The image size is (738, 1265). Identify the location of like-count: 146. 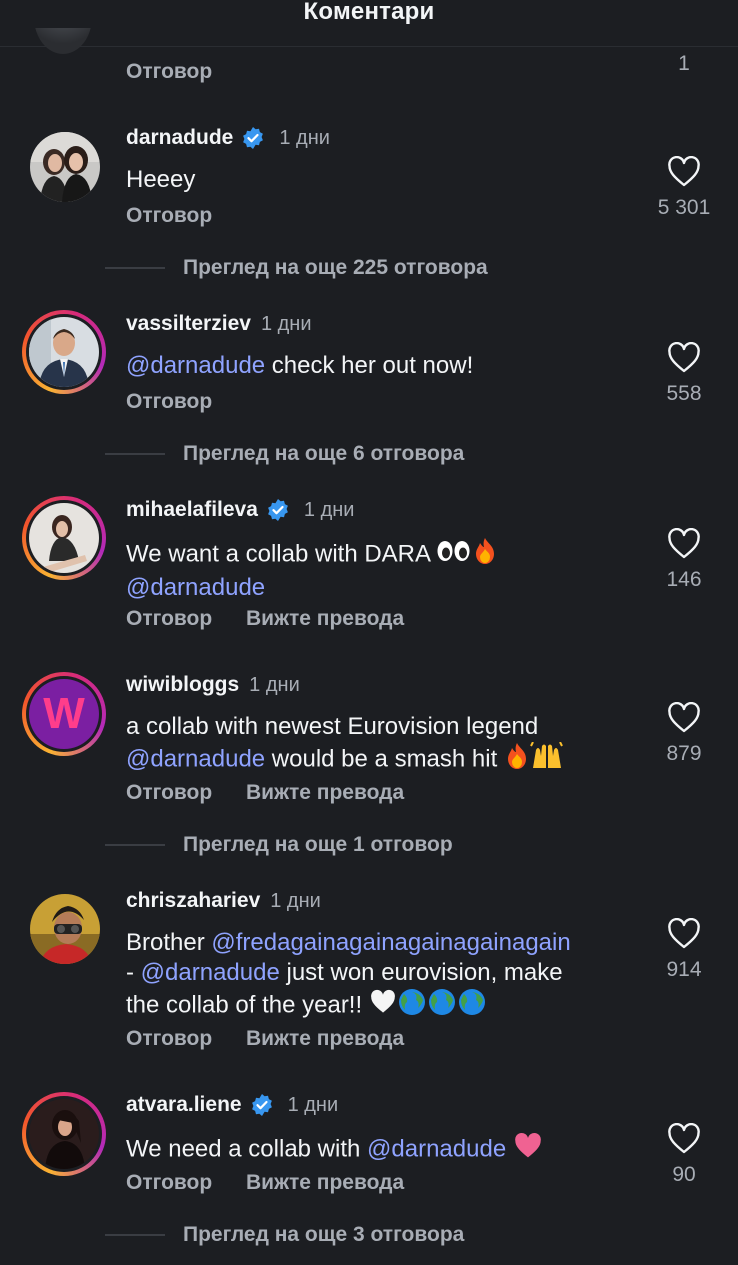
(684, 579).